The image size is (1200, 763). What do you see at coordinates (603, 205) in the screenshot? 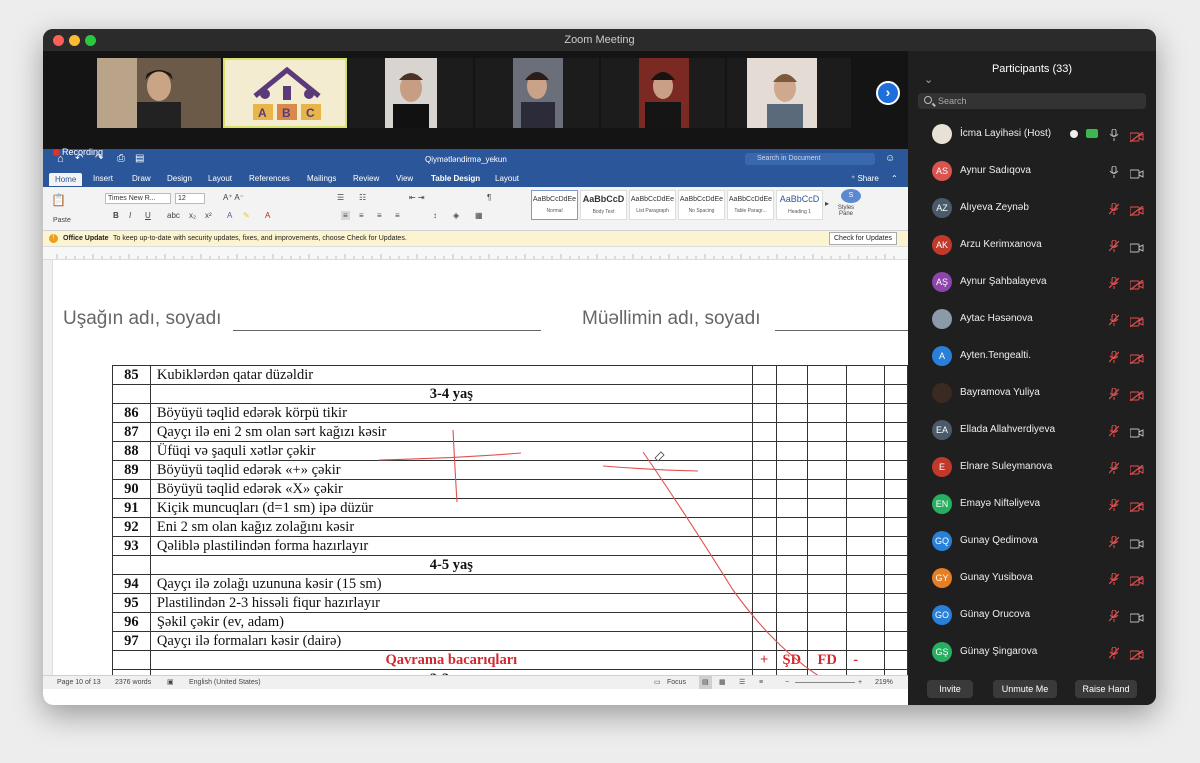
I see `style-body-text: AaBbCcD Body Text` at bounding box center [603, 205].